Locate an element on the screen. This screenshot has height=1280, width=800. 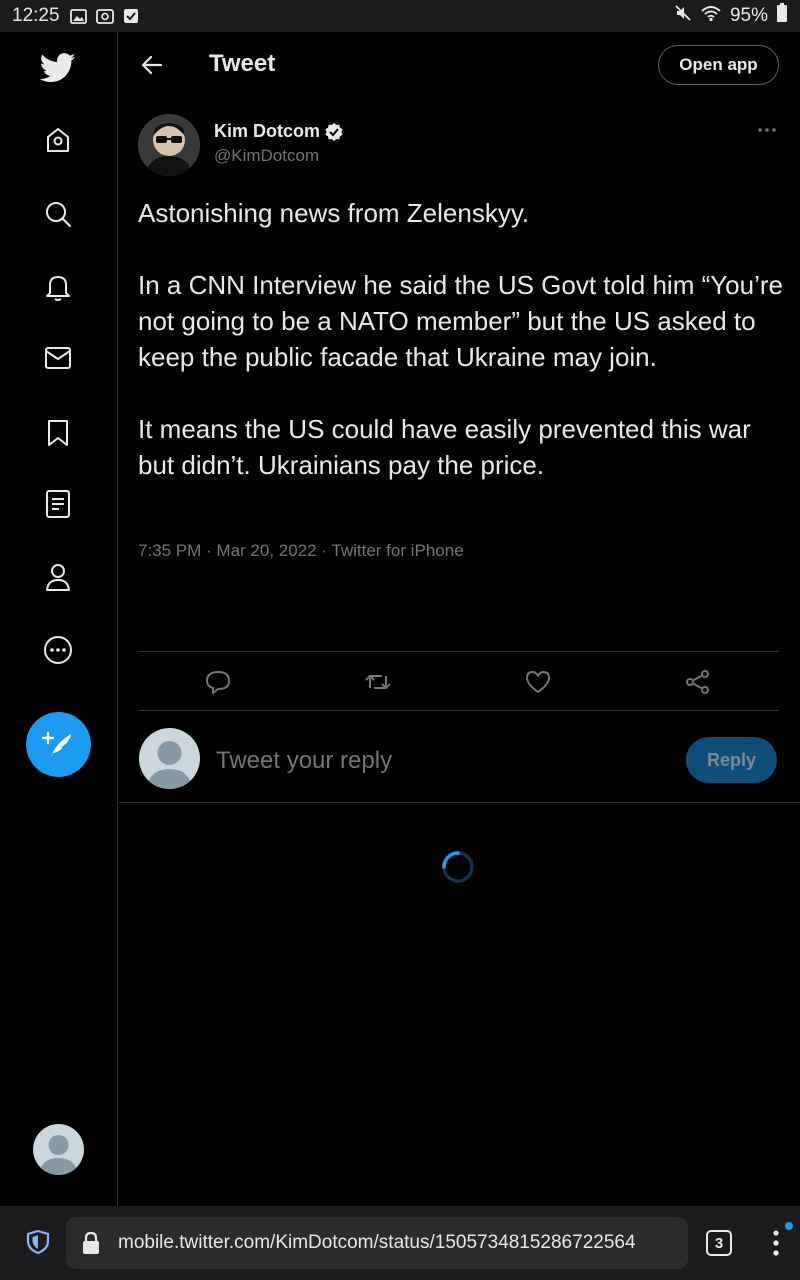
author-name: Kim Dotcom is located at coordinates (279, 131).